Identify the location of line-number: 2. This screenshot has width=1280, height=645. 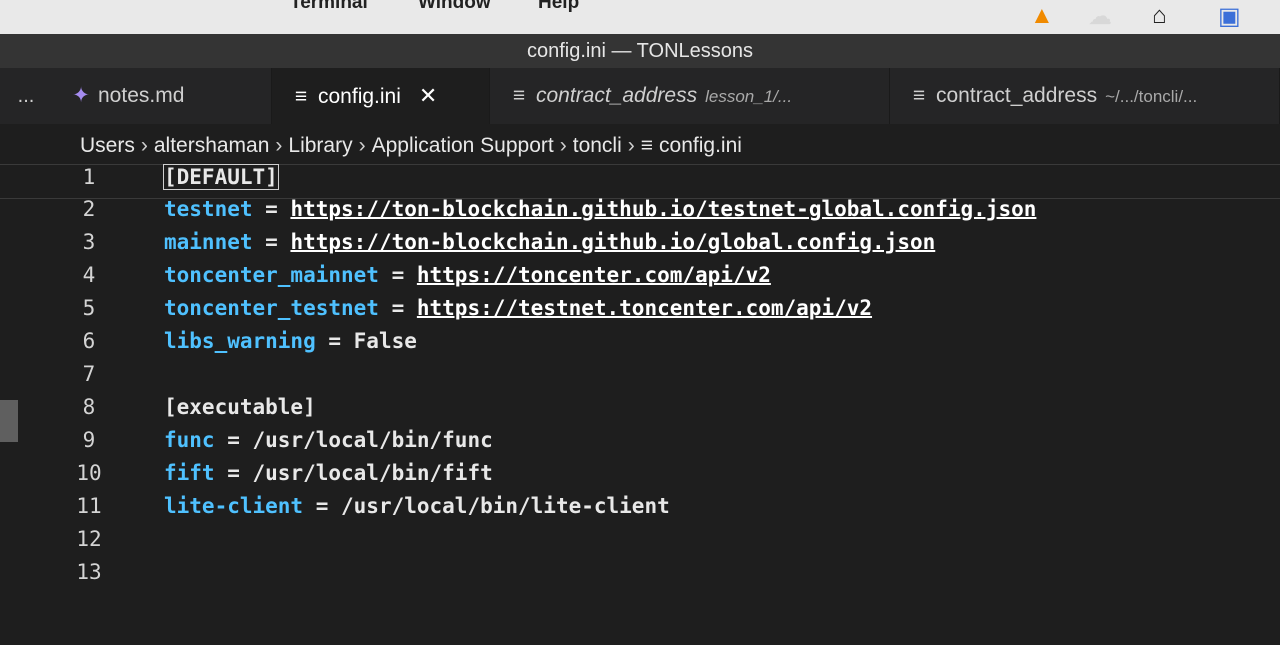
(89, 209).